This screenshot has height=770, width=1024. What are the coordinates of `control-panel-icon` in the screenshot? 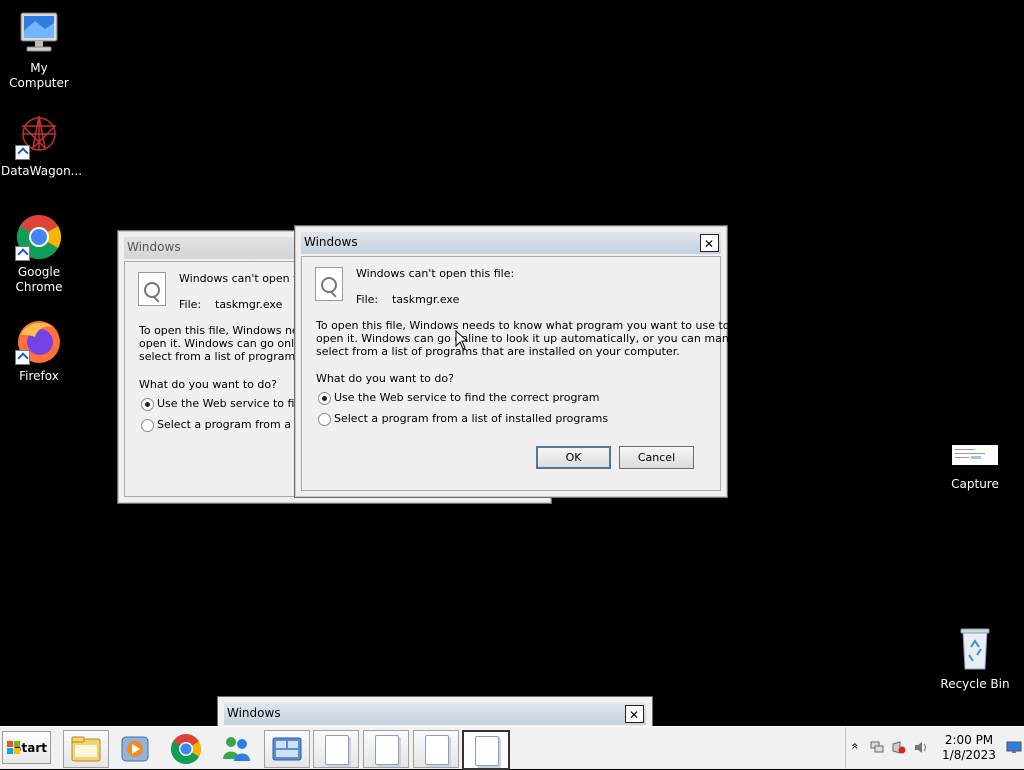 It's located at (287, 749).